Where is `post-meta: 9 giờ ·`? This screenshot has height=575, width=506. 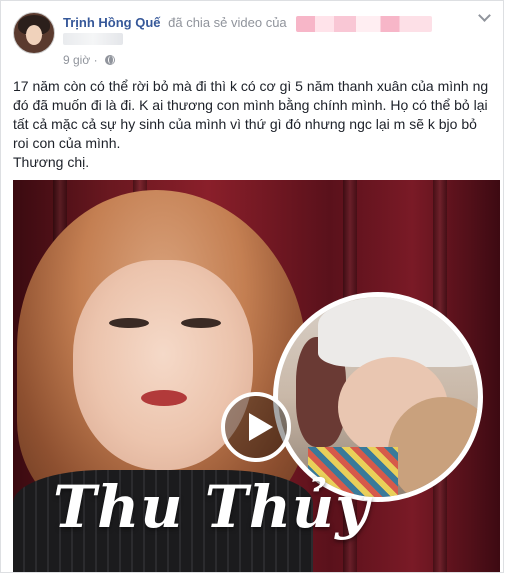
post-meta: 9 giờ · is located at coordinates (89, 60).